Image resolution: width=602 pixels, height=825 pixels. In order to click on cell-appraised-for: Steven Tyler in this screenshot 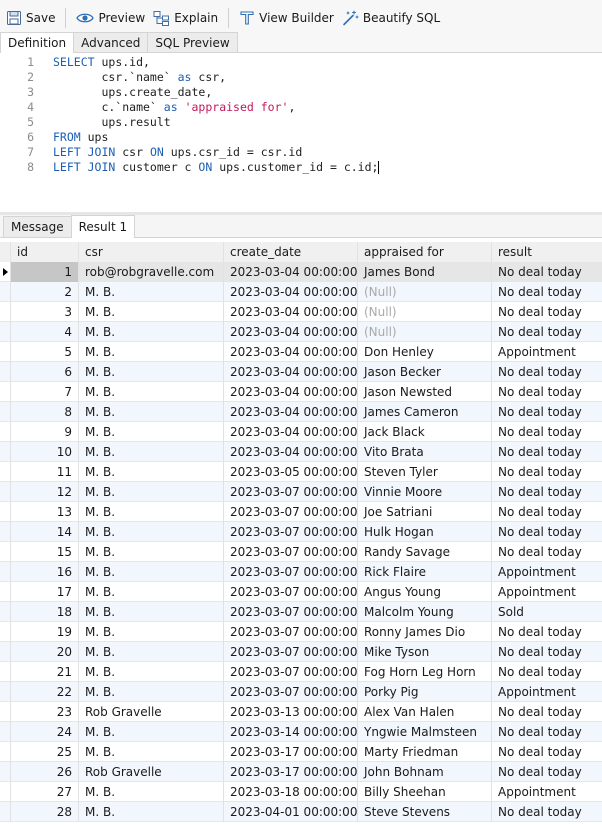, I will do `click(425, 472)`.